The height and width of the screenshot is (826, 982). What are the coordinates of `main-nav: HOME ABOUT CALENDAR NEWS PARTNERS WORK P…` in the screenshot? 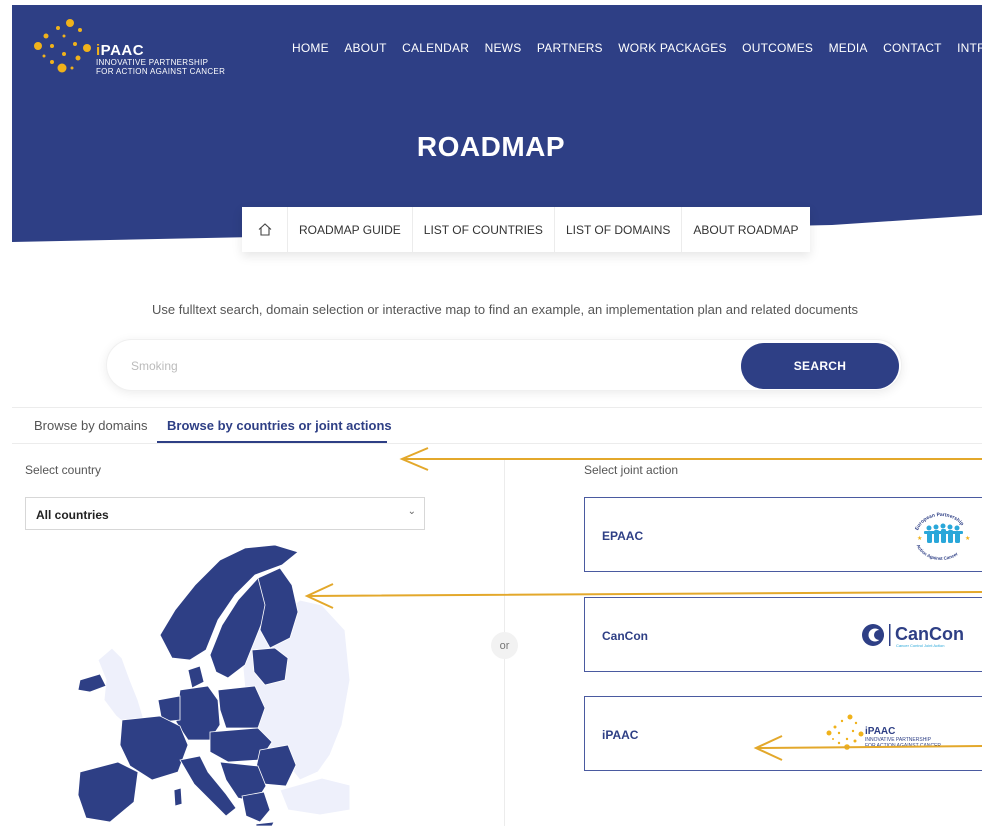 It's located at (637, 48).